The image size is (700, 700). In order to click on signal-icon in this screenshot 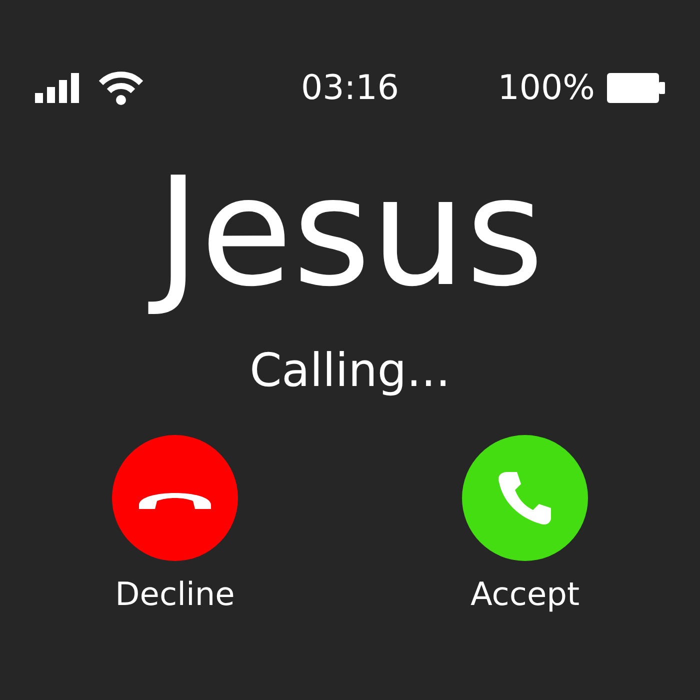, I will do `click(58, 88)`.